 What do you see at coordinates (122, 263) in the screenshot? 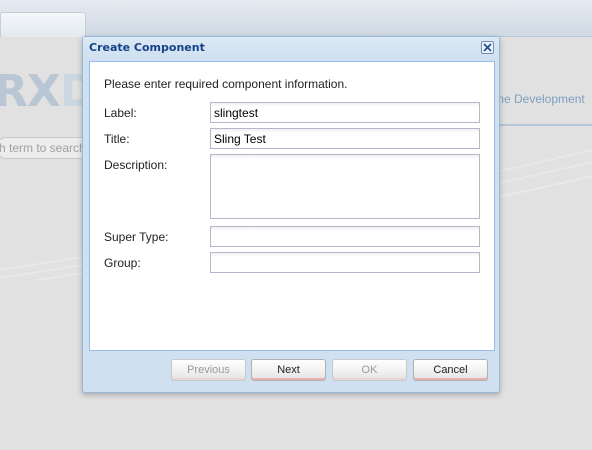
I see `group-field-label: Group:` at bounding box center [122, 263].